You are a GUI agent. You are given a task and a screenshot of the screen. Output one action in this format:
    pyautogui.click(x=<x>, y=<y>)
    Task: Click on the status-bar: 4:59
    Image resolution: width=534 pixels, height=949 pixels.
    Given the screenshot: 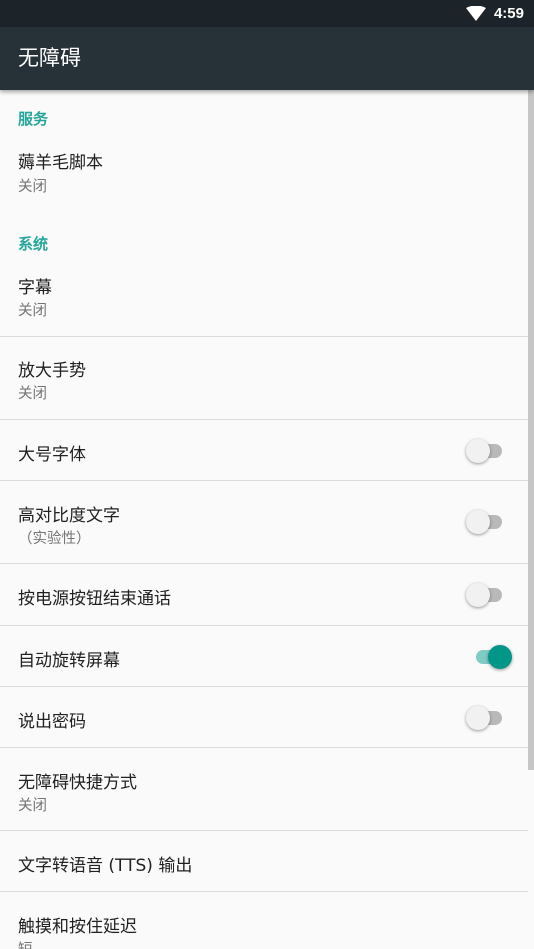 What is the action you would take?
    pyautogui.click(x=267, y=13)
    